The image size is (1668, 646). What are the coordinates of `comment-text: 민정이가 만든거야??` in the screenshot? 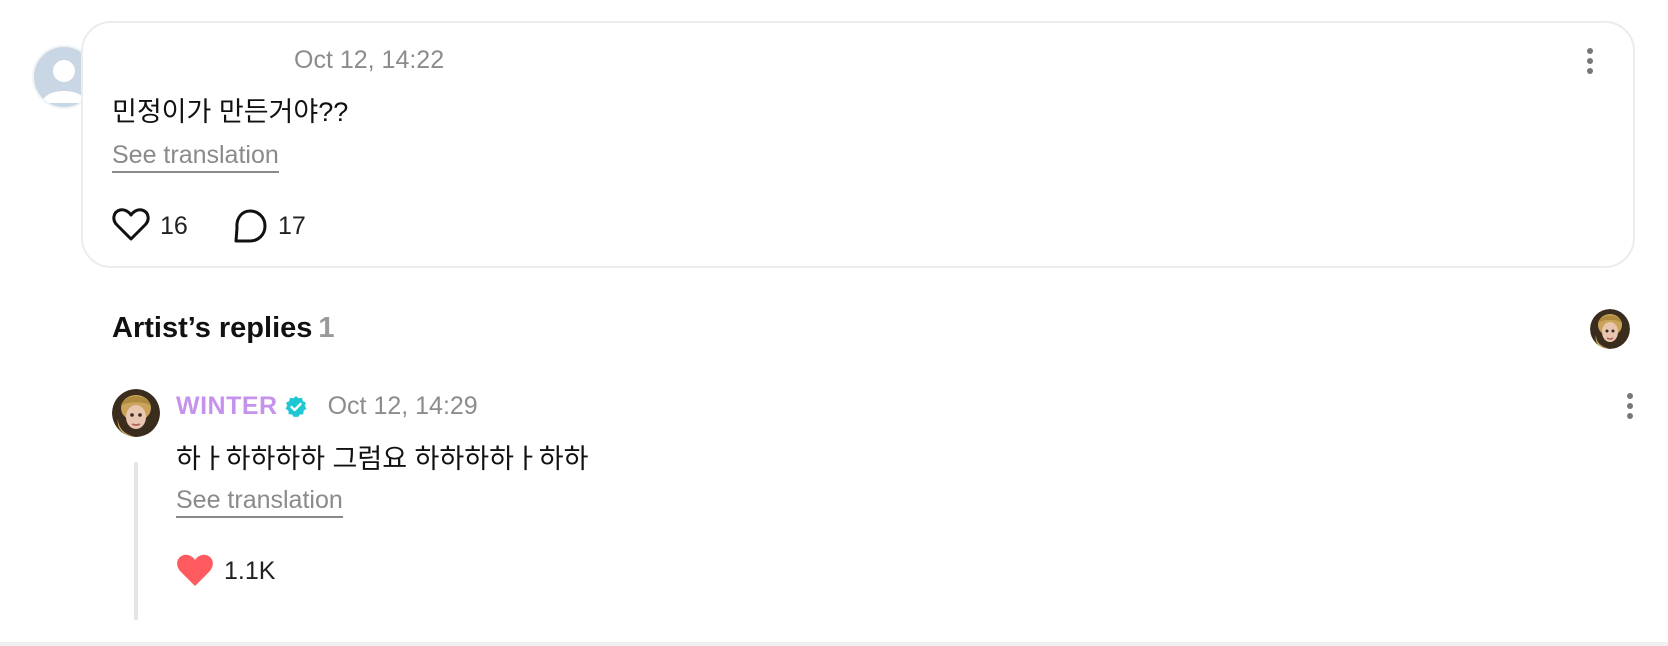 It's located at (230, 112).